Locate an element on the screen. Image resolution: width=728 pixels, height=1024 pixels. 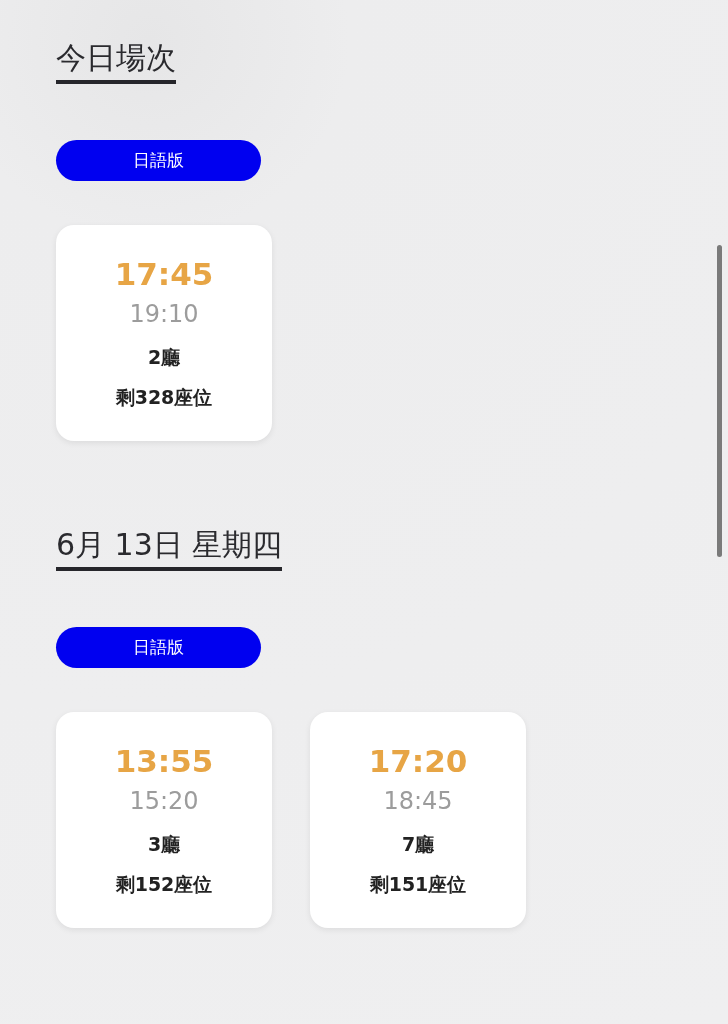
end-time: 18:45 is located at coordinates (418, 801).